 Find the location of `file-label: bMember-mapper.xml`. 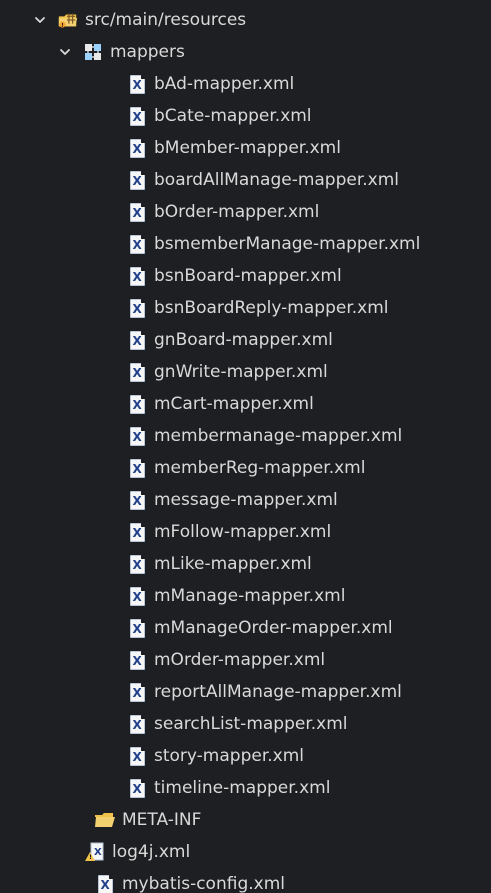

file-label: bMember-mapper.xml is located at coordinates (247, 148).